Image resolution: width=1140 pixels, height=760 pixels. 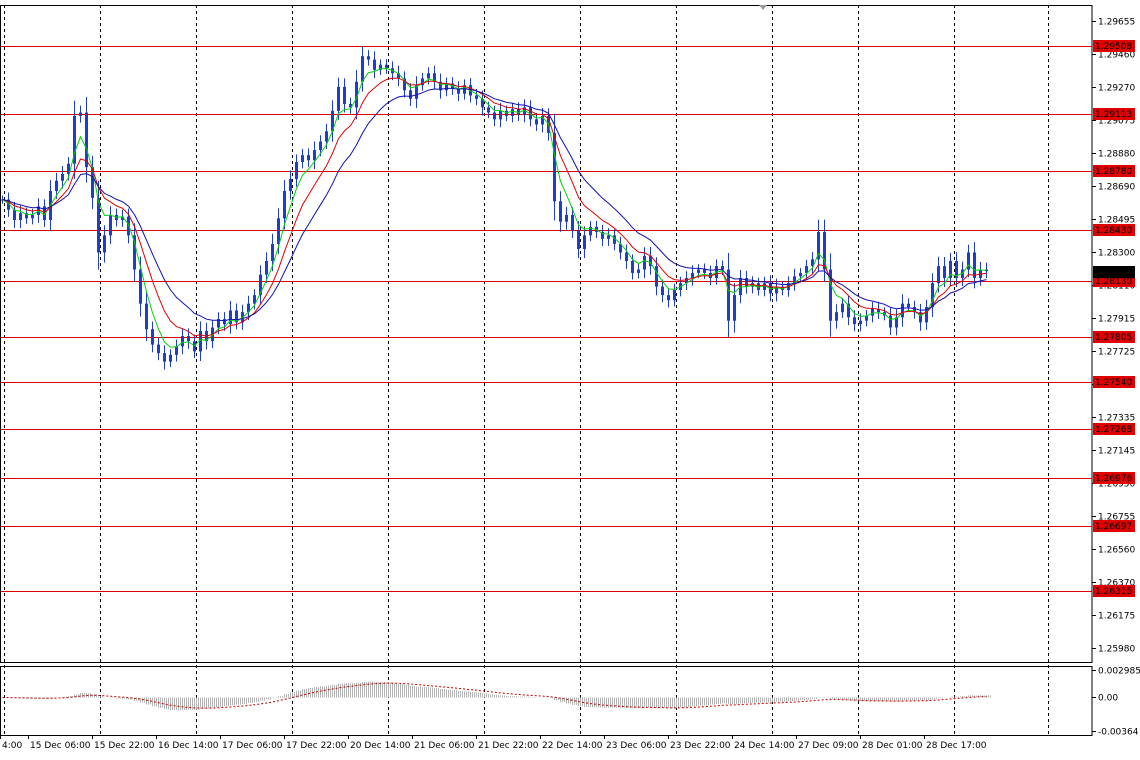 What do you see at coordinates (1113, 282) in the screenshot?
I see `level-price-label: 1.28130` at bounding box center [1113, 282].